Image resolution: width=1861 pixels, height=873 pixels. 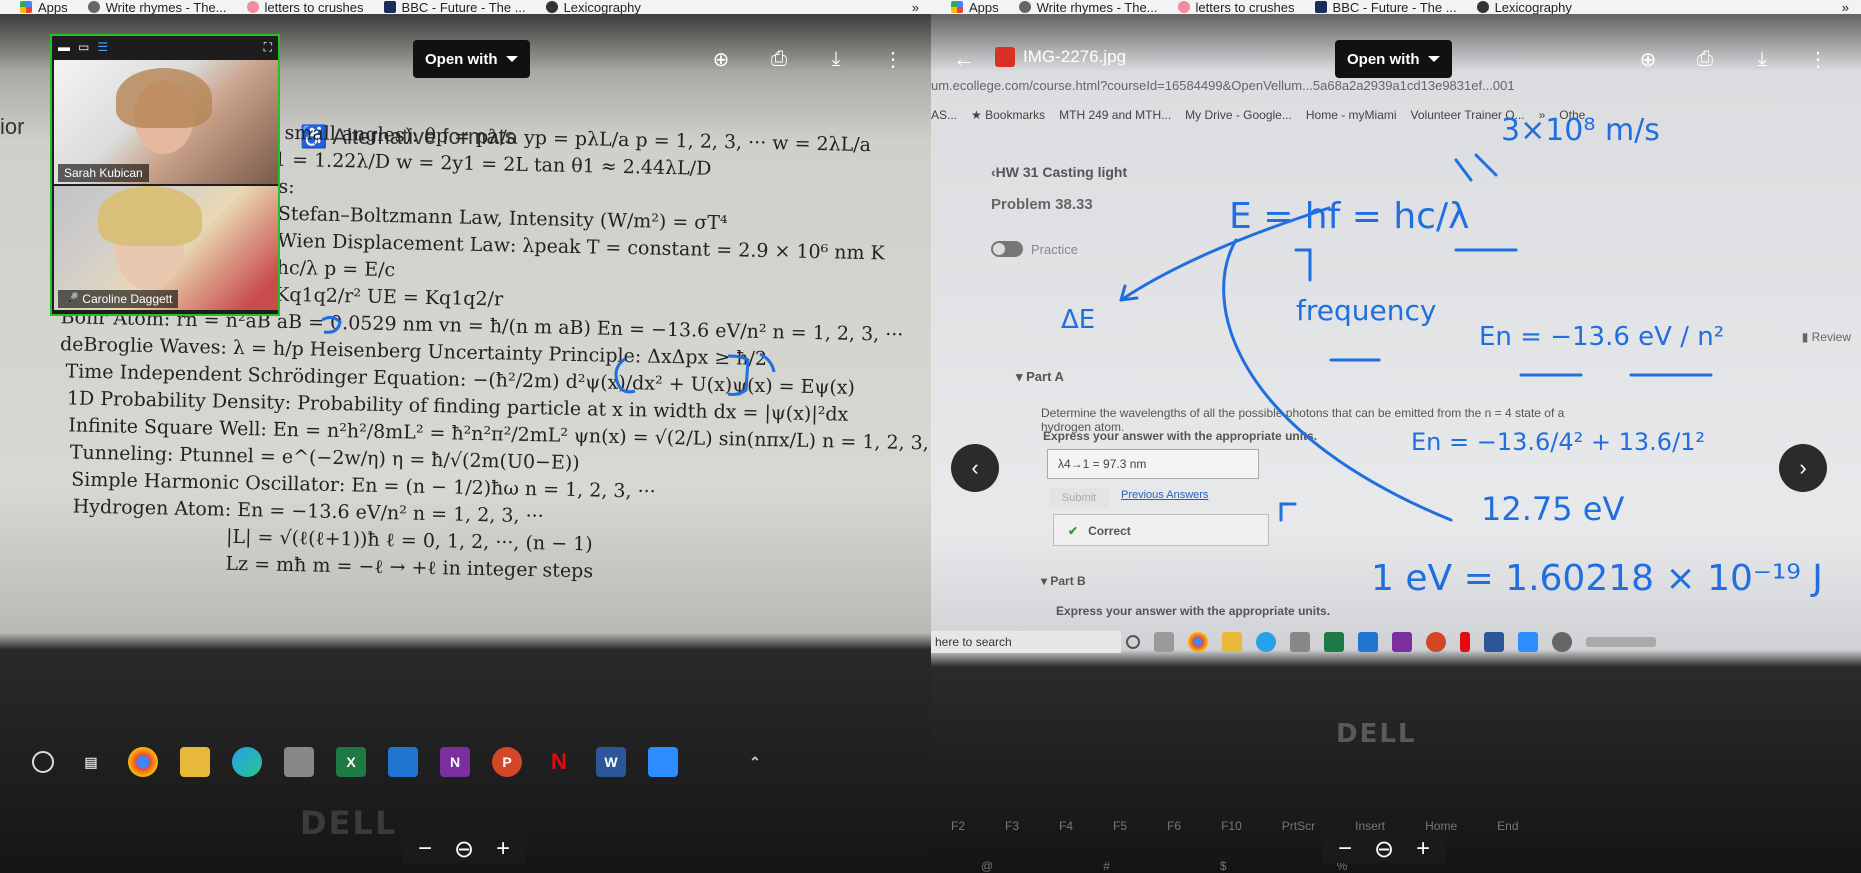 What do you see at coordinates (299, 762) in the screenshot?
I see `store-icon` at bounding box center [299, 762].